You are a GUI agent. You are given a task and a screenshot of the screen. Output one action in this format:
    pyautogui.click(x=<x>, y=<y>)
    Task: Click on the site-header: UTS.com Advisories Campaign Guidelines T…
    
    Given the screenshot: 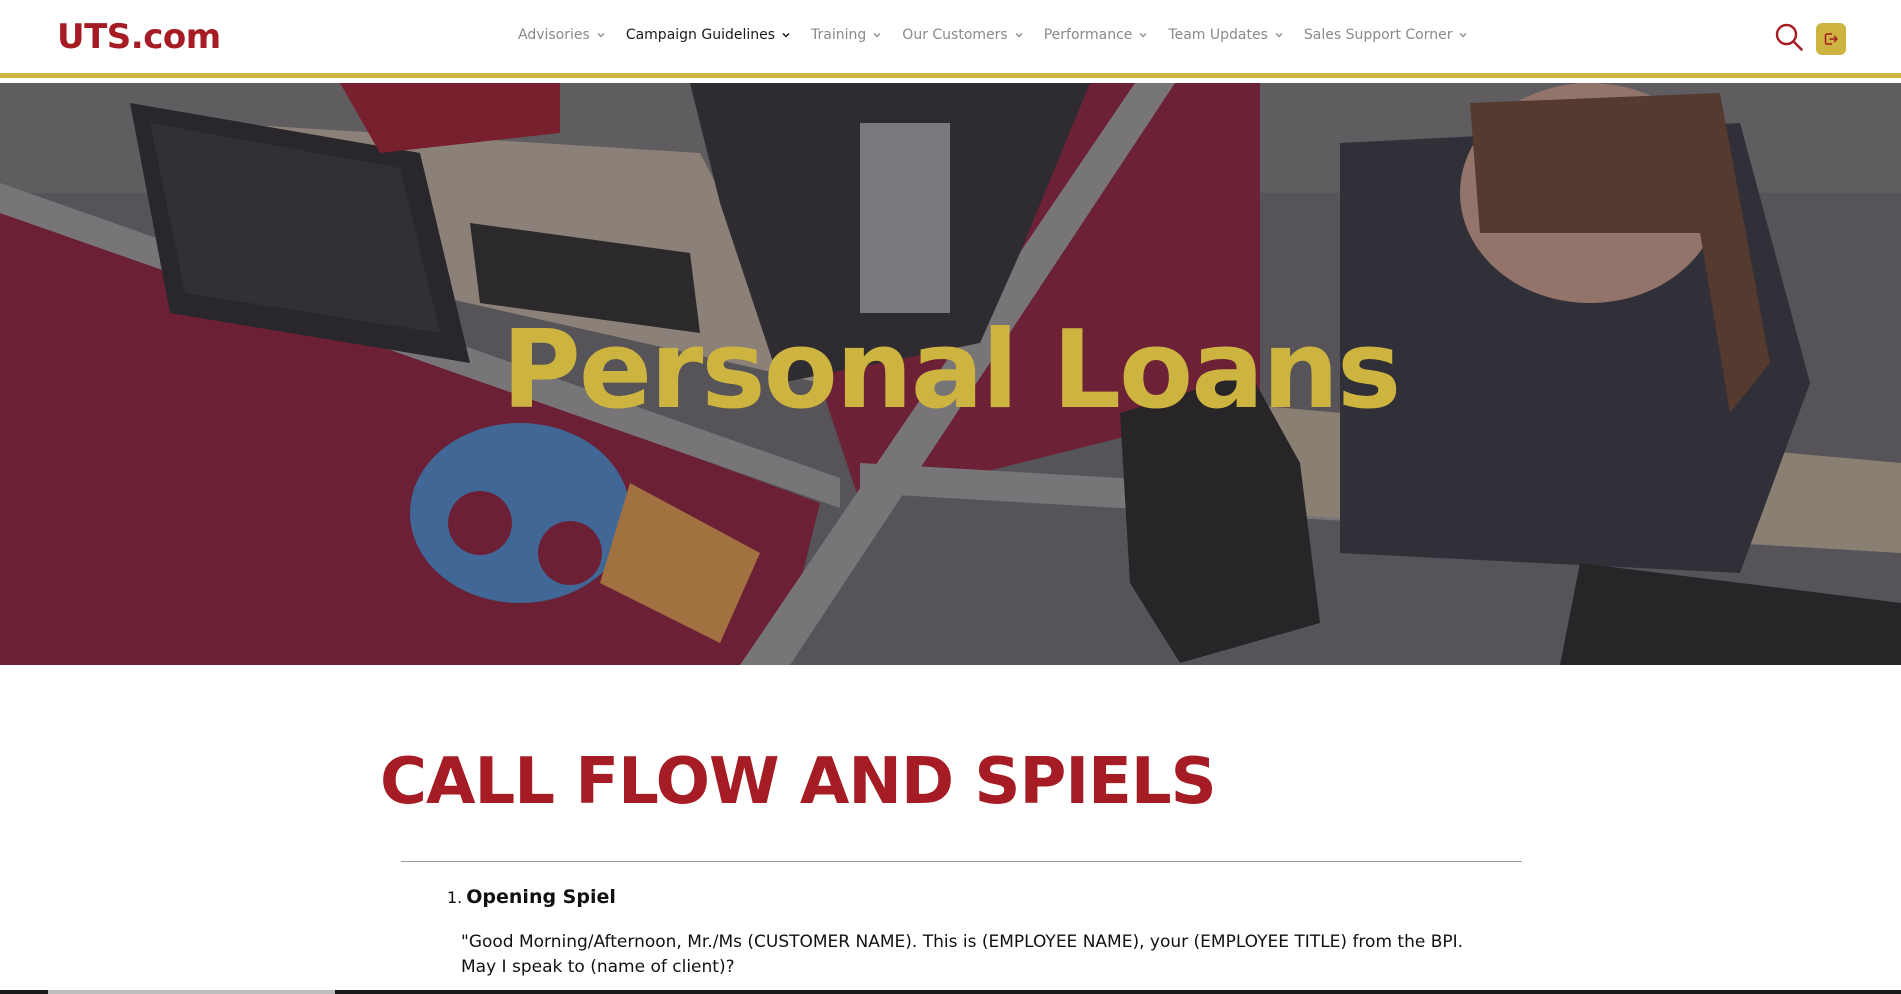 What is the action you would take?
    pyautogui.click(x=950, y=39)
    